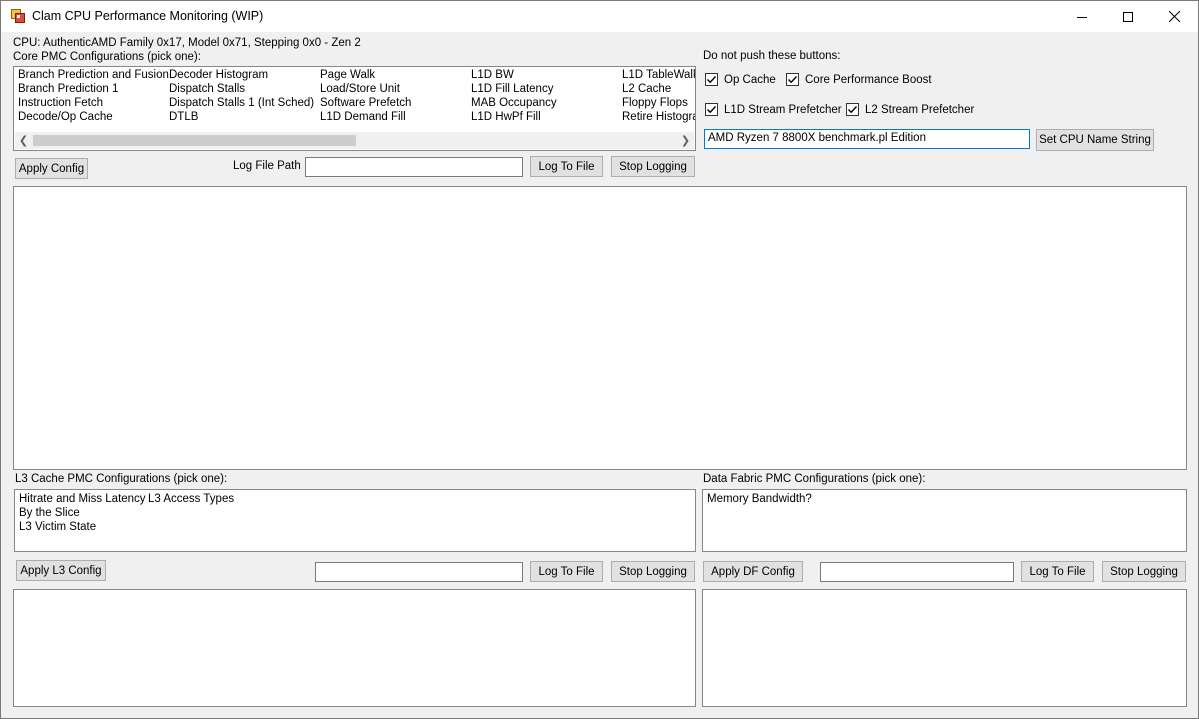  Describe the element at coordinates (653, 166) in the screenshot. I see `stop-logging-button: Stop Logging` at that location.